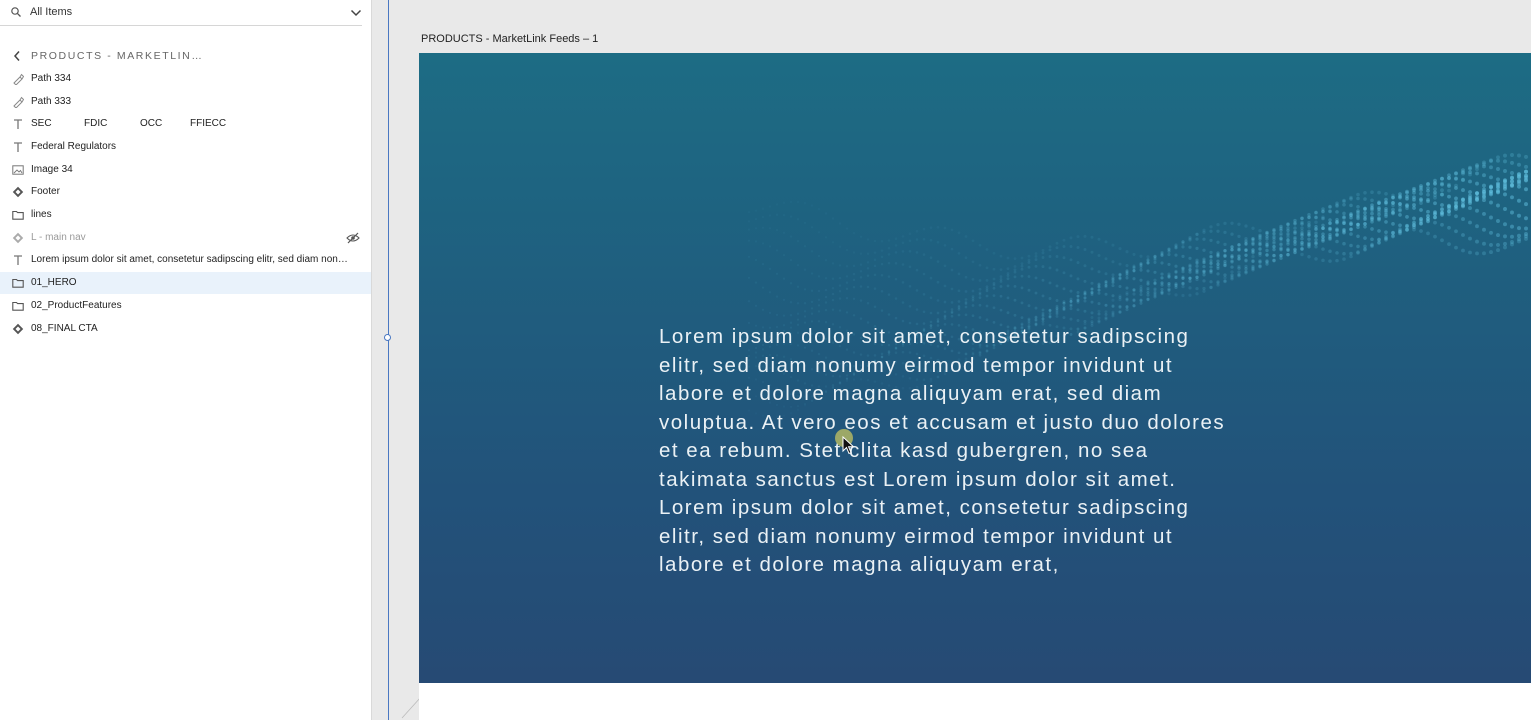  What do you see at coordinates (388, 360) in the screenshot?
I see `guide-line` at bounding box center [388, 360].